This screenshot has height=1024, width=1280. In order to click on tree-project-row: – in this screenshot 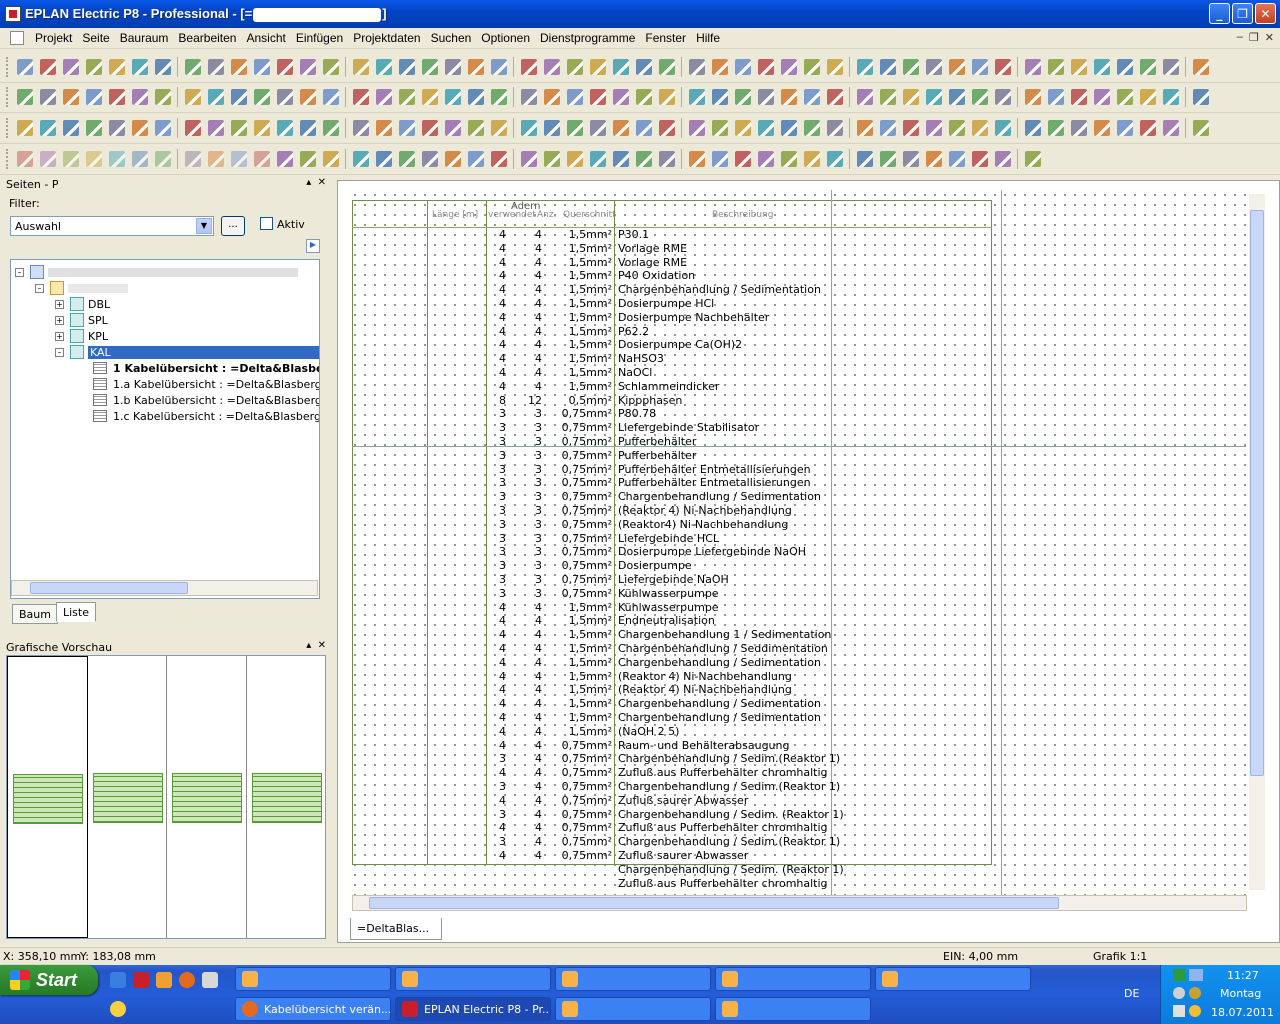, I will do `click(156, 272)`.